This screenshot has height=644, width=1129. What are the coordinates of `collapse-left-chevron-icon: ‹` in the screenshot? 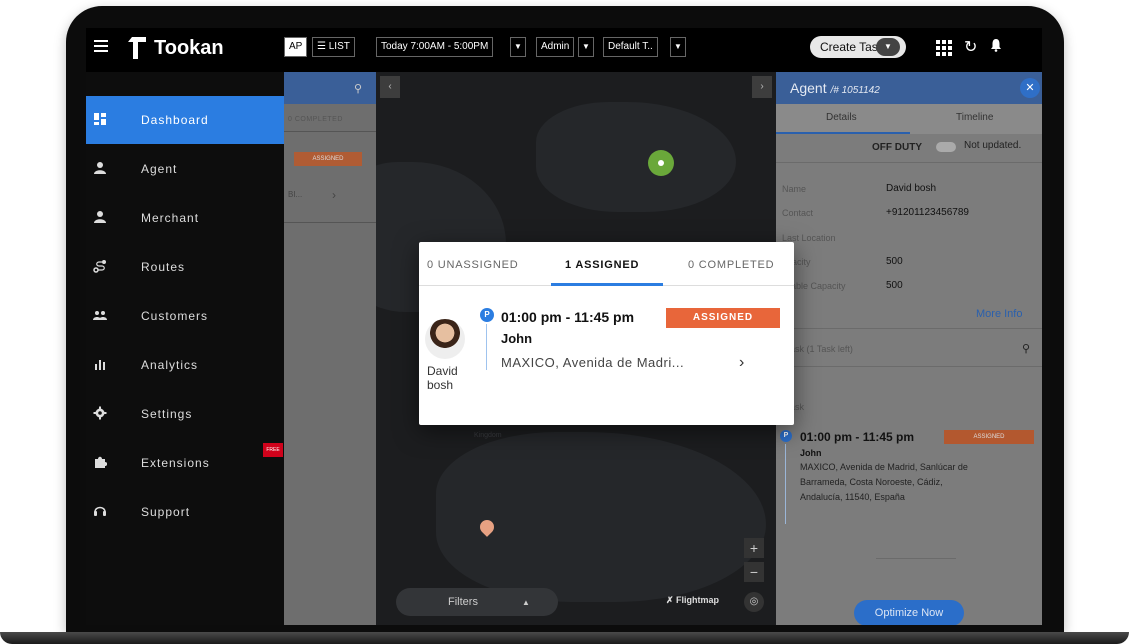 It's located at (390, 87).